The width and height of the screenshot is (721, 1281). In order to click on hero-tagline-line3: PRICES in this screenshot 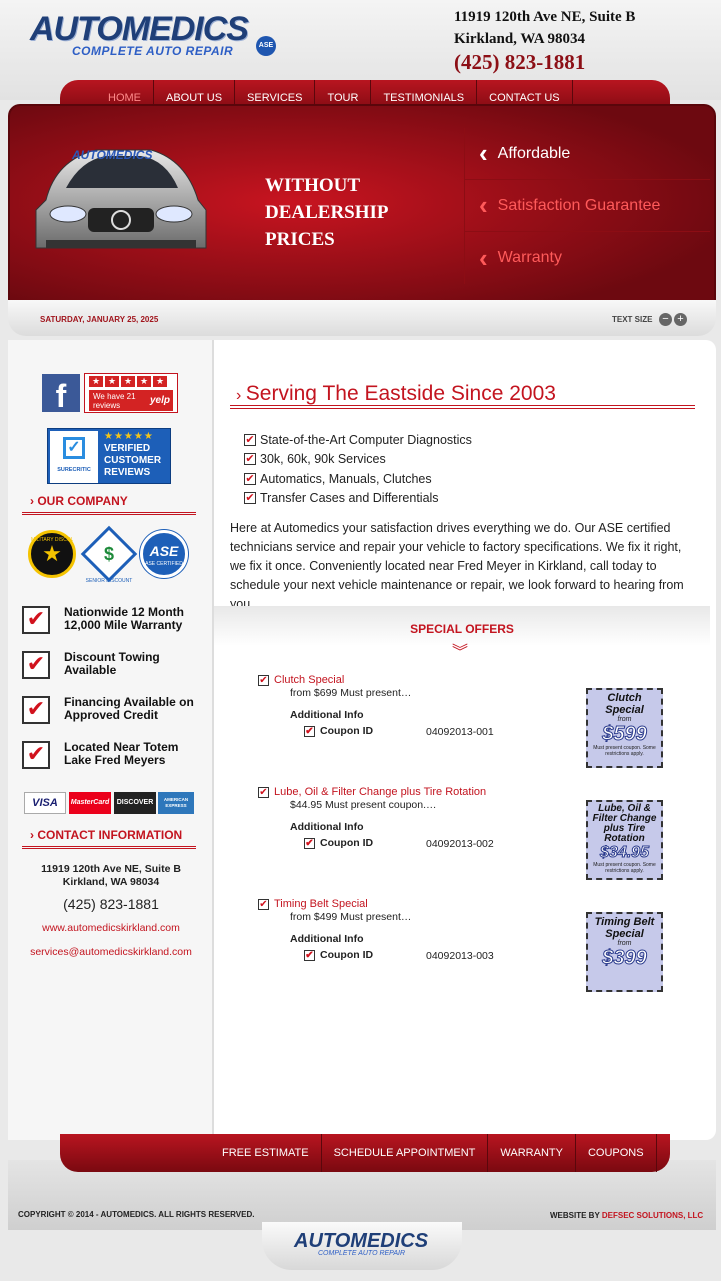, I will do `click(300, 239)`.